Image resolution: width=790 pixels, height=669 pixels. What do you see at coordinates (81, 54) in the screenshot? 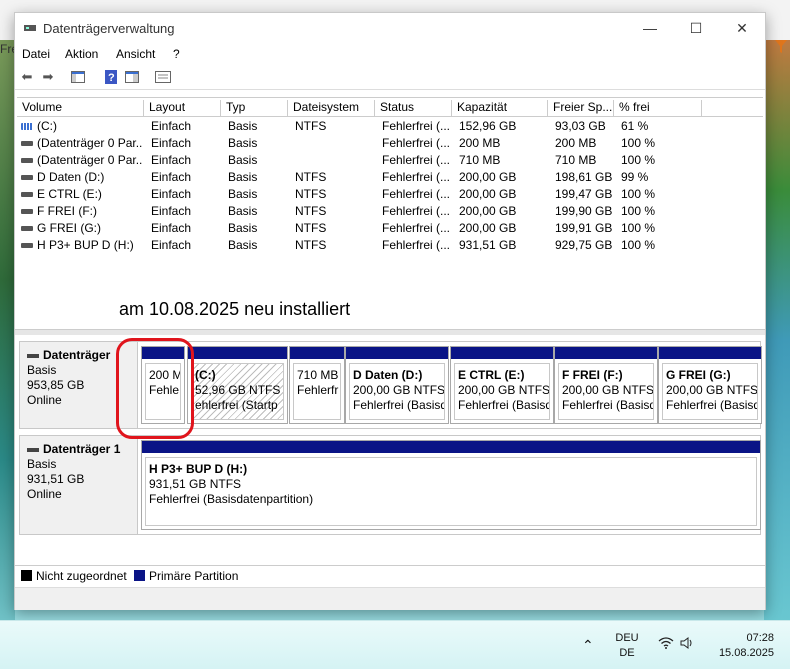
I see `menu-action: Aktion` at bounding box center [81, 54].